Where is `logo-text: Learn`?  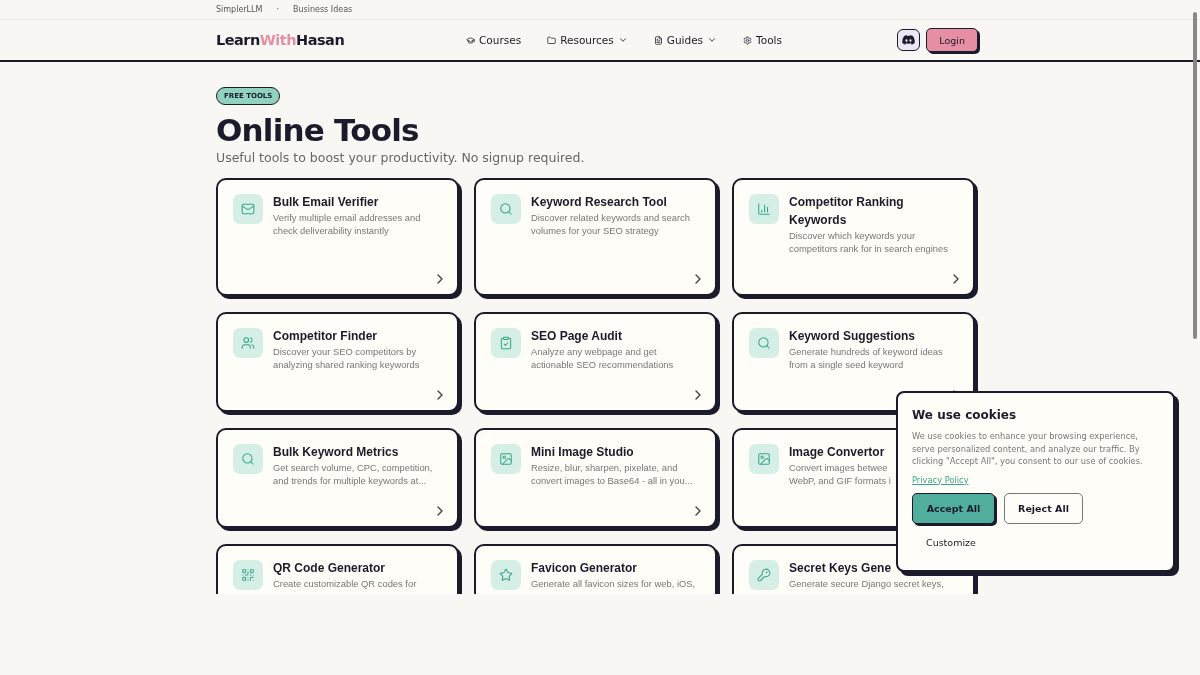 logo-text: Learn is located at coordinates (238, 40).